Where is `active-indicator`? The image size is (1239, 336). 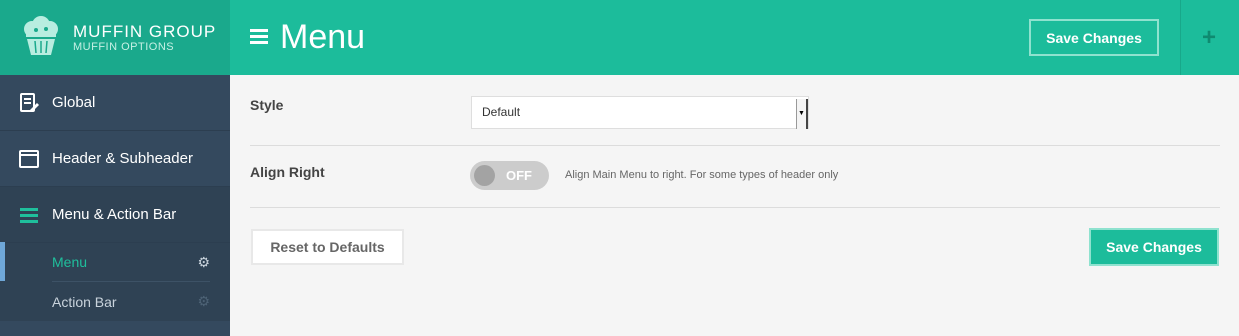
active-indicator is located at coordinates (2, 261).